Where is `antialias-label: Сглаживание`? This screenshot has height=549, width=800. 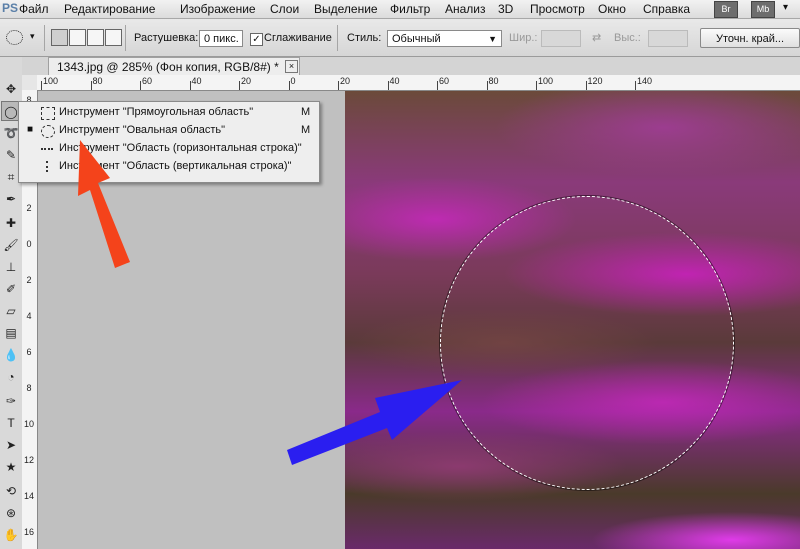
antialias-label: Сглаживание is located at coordinates (298, 38).